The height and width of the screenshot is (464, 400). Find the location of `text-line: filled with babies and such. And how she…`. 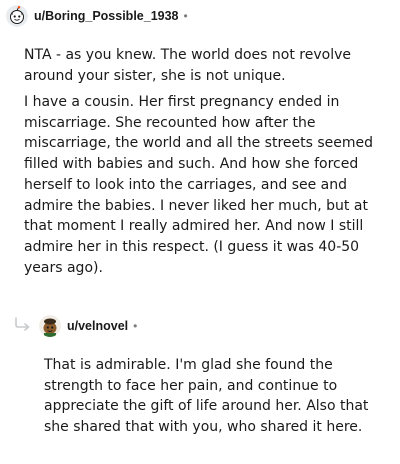

text-line: filled with babies and such. And how she… is located at coordinates (191, 164).